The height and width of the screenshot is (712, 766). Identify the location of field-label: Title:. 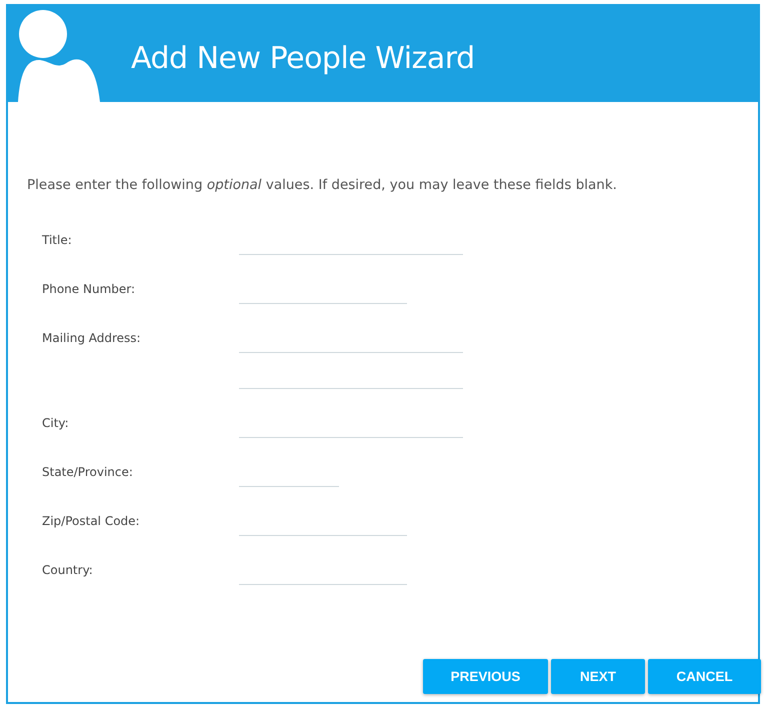
(57, 240).